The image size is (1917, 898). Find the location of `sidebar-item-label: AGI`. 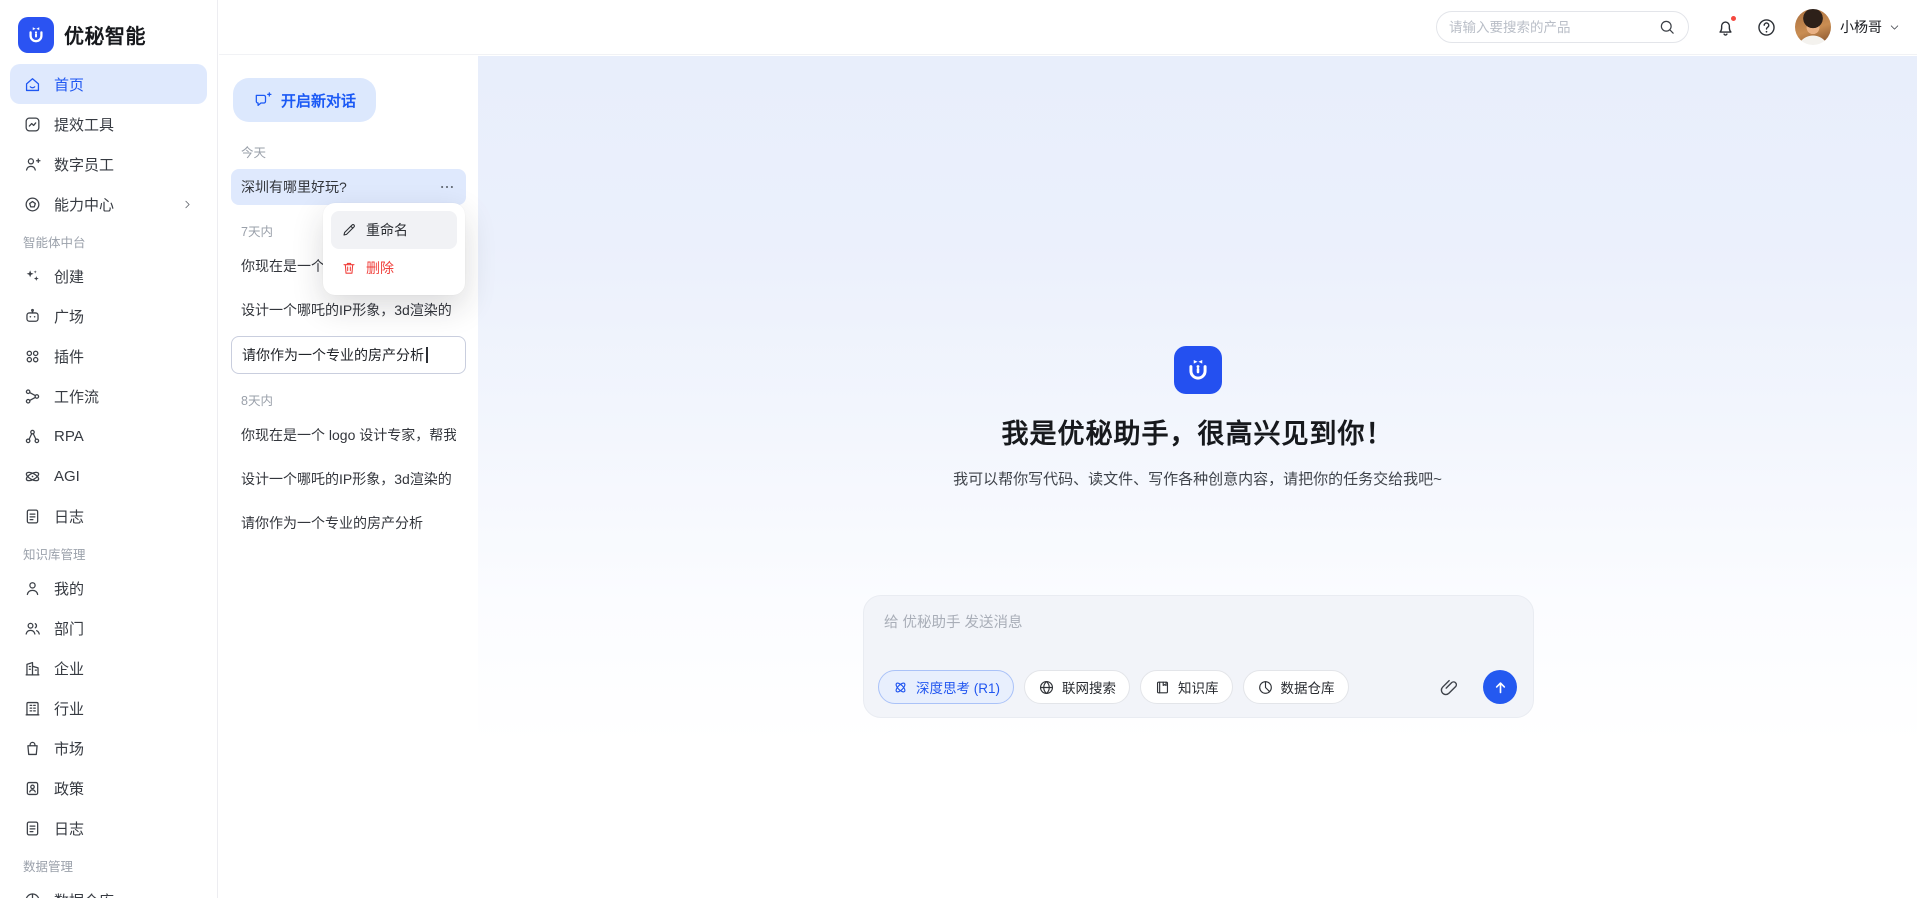

sidebar-item-label: AGI is located at coordinates (67, 476).